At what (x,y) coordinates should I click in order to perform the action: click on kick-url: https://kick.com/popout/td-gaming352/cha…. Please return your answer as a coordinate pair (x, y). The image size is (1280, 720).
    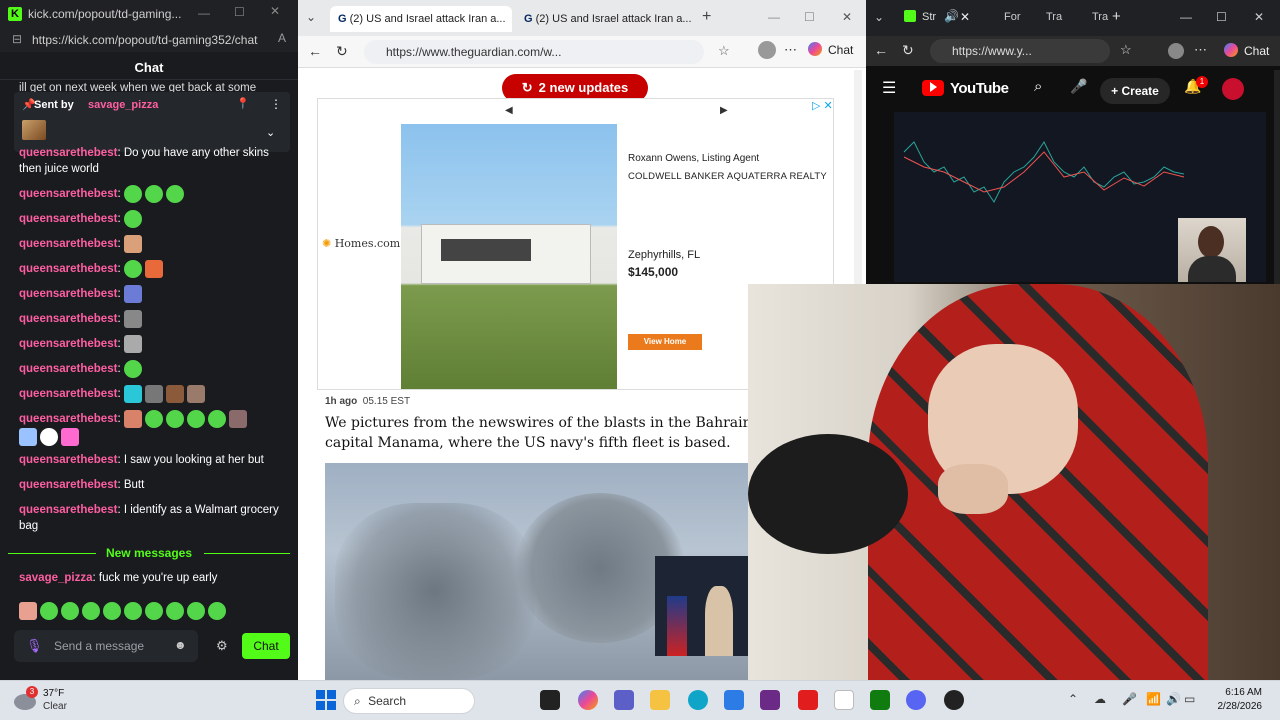
    Looking at the image, I should click on (144, 40).